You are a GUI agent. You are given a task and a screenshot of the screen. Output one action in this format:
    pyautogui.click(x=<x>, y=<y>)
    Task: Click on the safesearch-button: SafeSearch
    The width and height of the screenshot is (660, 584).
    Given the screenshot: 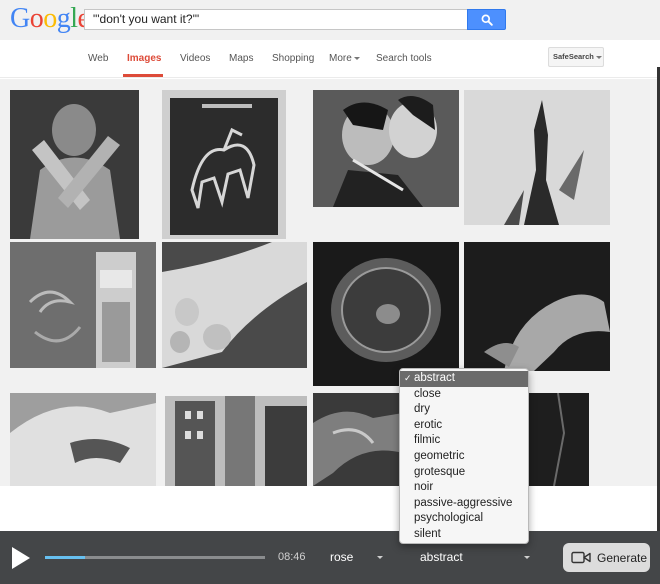 What is the action you would take?
    pyautogui.click(x=576, y=57)
    